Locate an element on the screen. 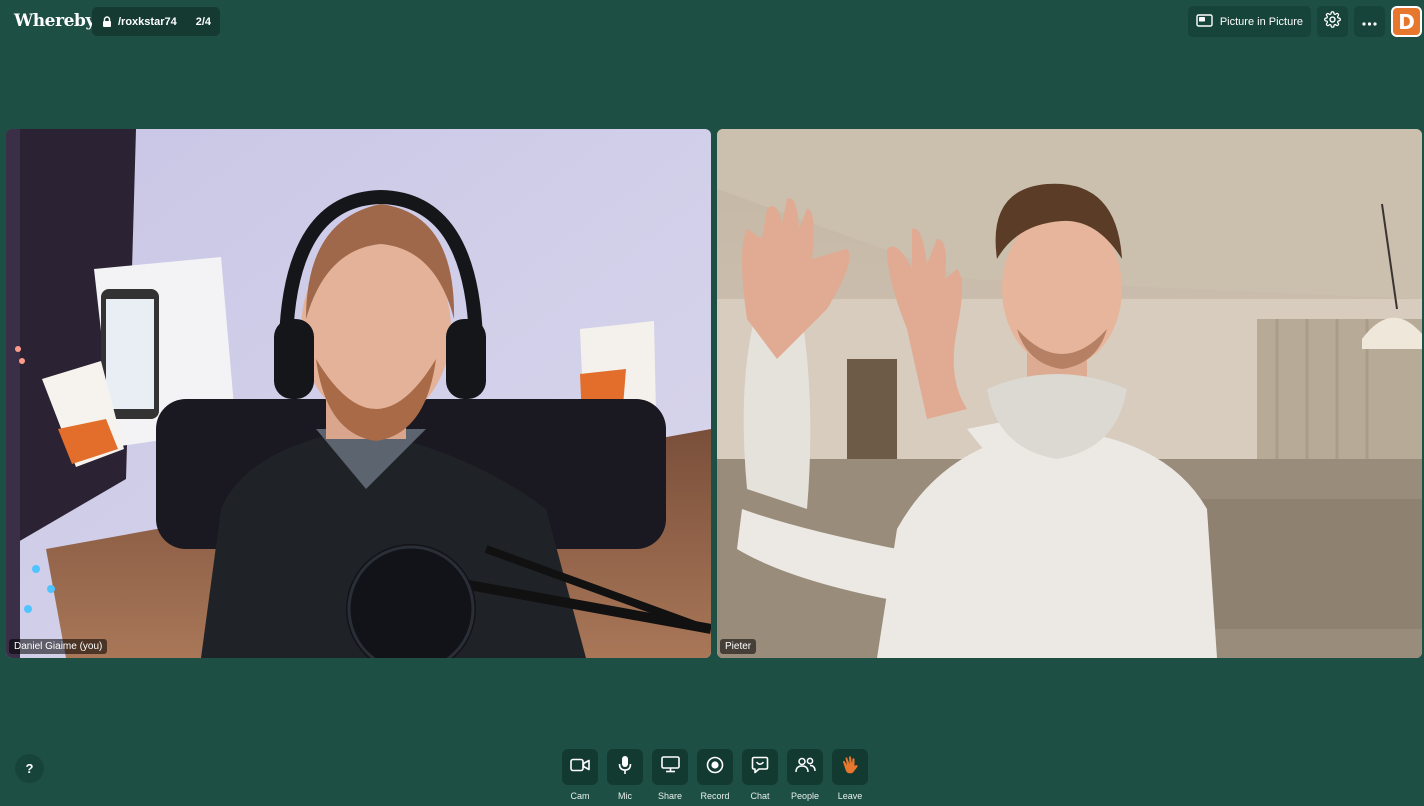  header-actions: Picture in Picture D is located at coordinates (1304, 21).